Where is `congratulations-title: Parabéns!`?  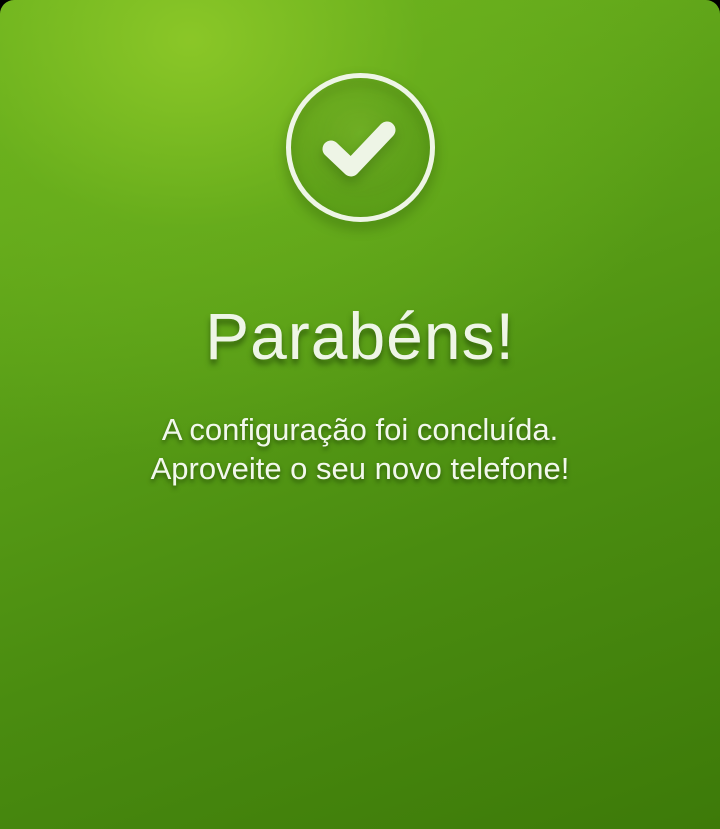 congratulations-title: Parabéns! is located at coordinates (360, 336).